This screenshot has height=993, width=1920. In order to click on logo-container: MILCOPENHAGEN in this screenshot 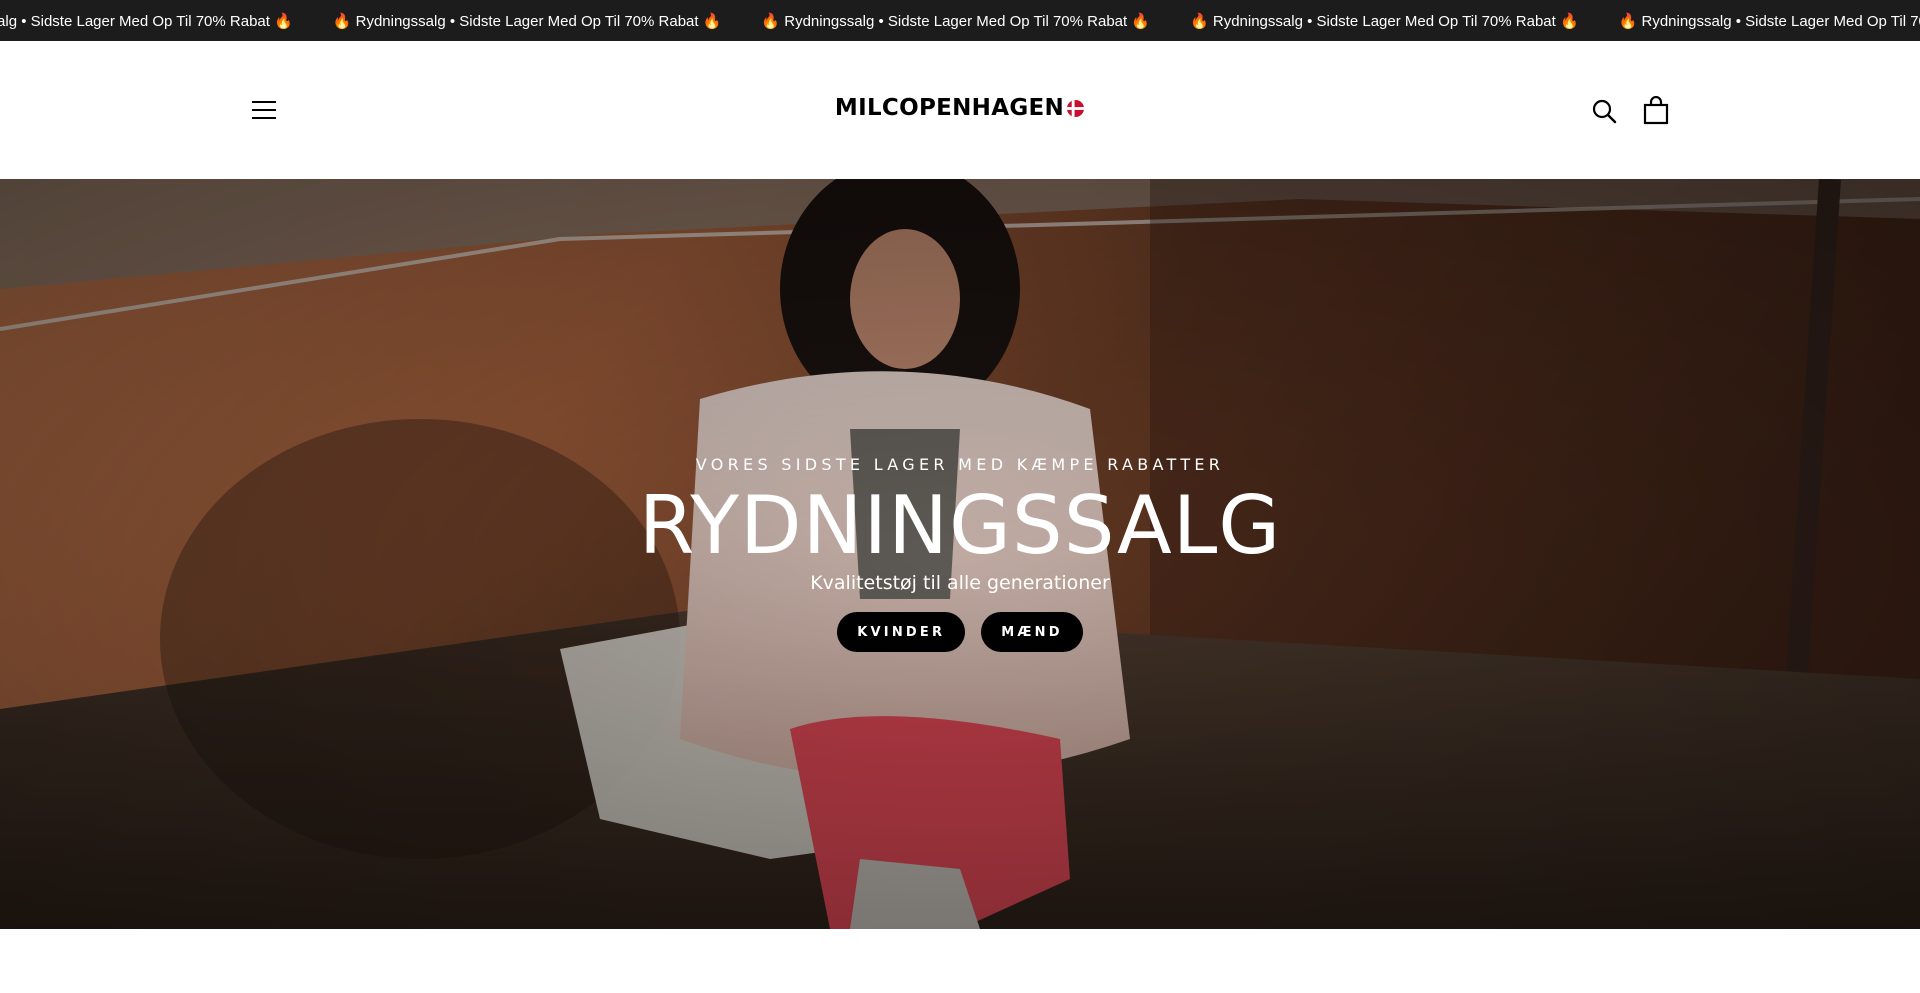, I will do `click(960, 110)`.